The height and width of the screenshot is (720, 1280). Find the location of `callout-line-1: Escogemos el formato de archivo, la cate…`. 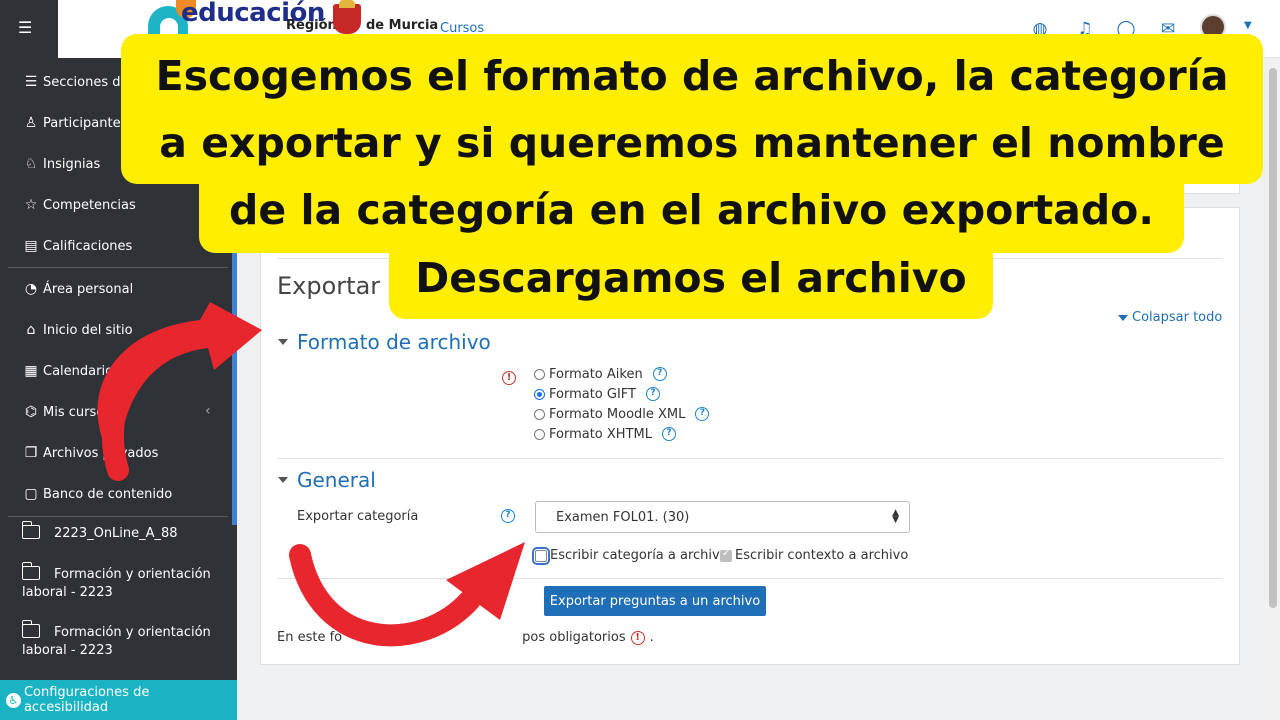

callout-line-1: Escogemos el formato de archivo, la cate… is located at coordinates (692, 76).